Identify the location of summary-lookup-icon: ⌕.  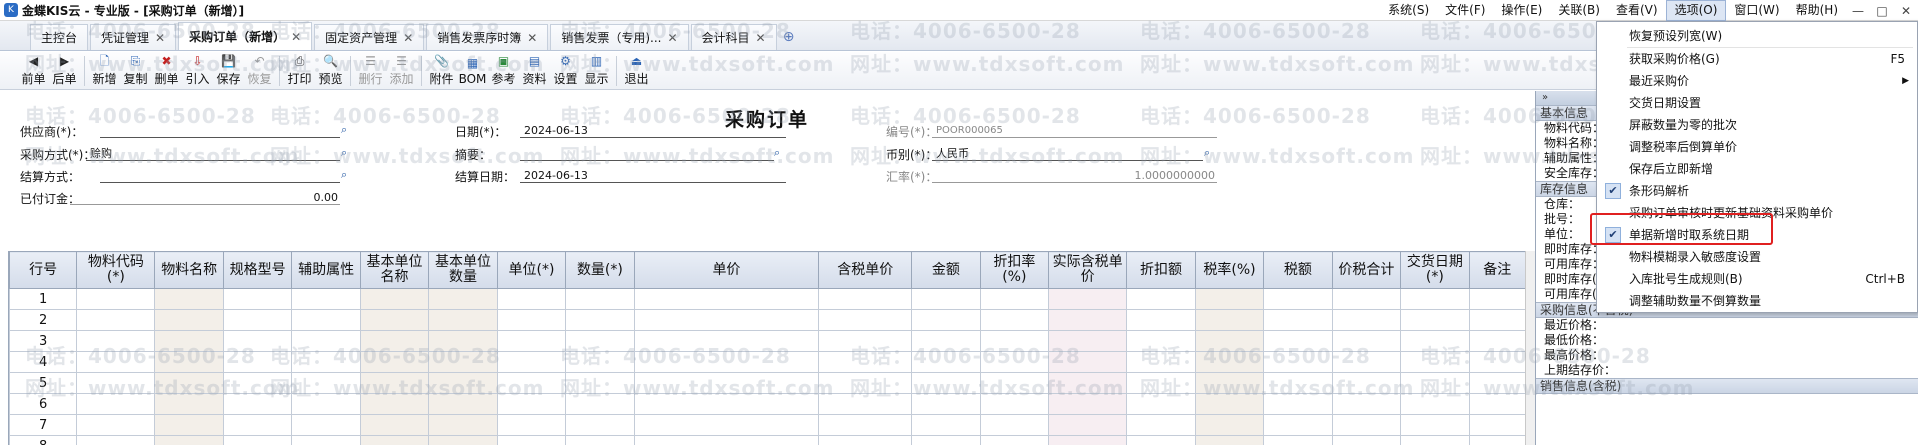
(781, 153).